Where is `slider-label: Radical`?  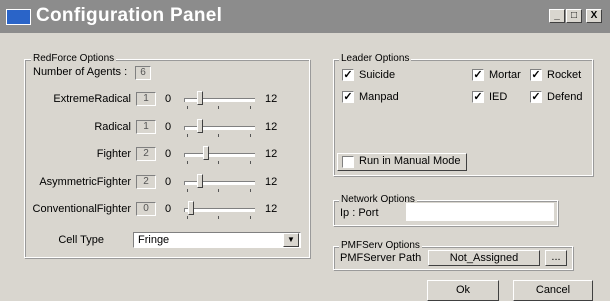 slider-label: Radical is located at coordinates (112, 127).